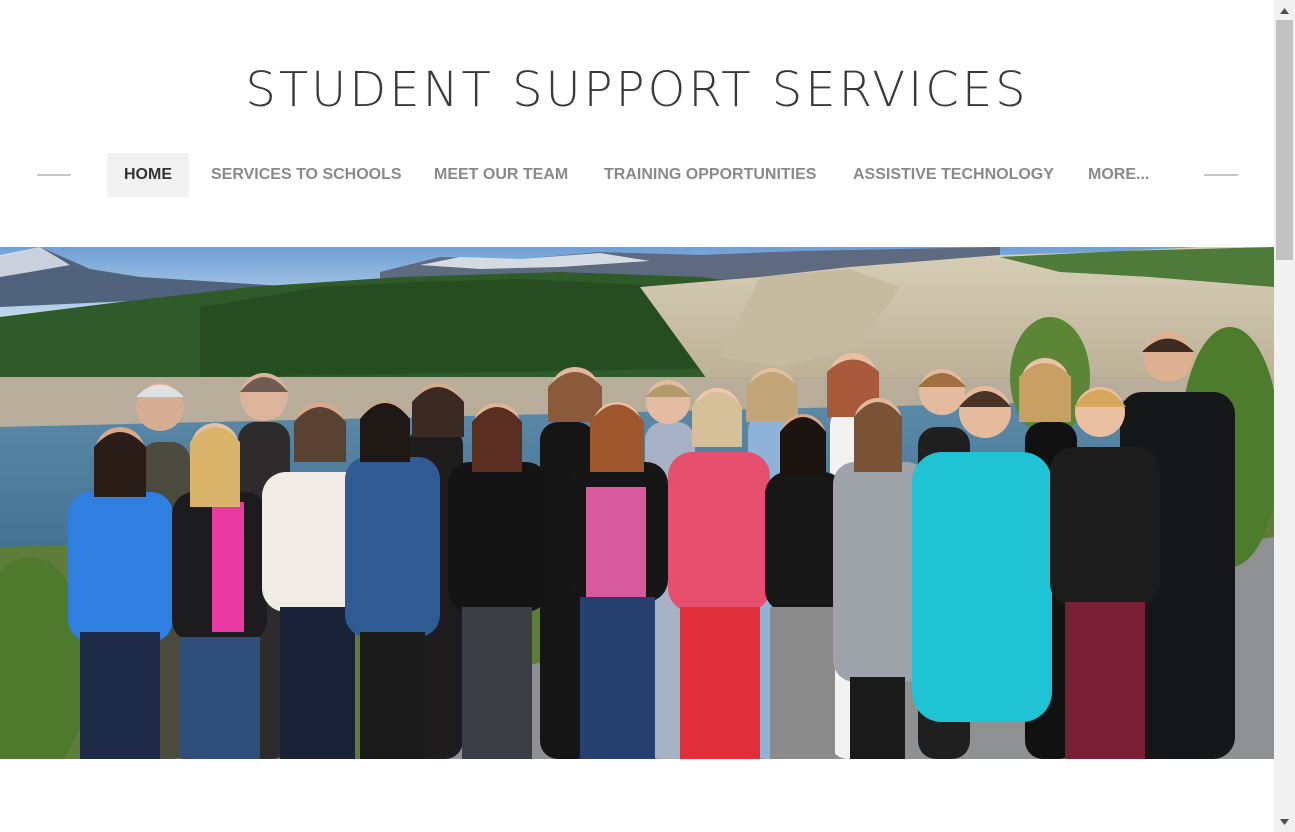  Describe the element at coordinates (1284, 821) in the screenshot. I see `scroll-down-arrow-icon` at that location.